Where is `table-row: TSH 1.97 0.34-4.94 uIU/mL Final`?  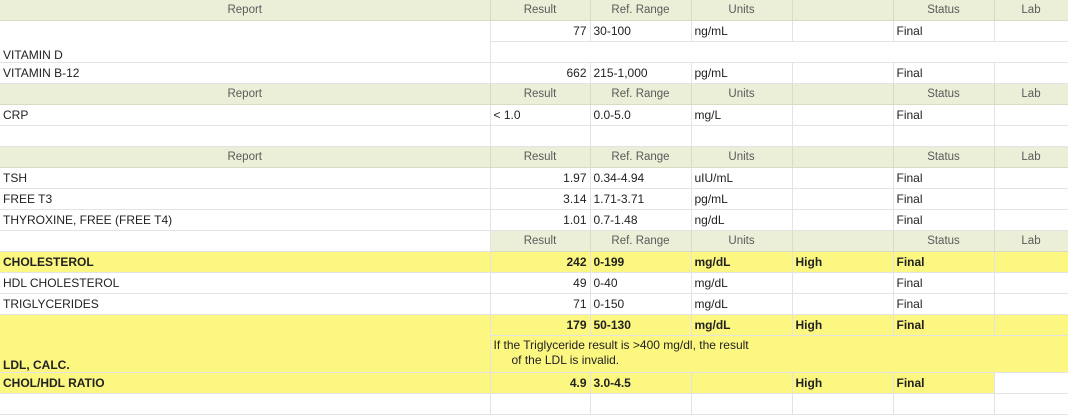 table-row: TSH 1.97 0.34-4.94 uIU/mL Final is located at coordinates (534, 178).